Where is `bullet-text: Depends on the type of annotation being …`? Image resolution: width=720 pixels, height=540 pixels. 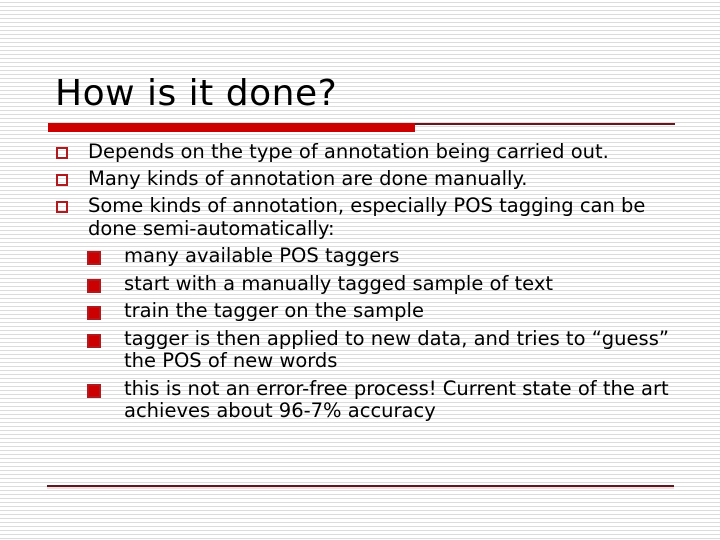 bullet-text: Depends on the type of annotation being … is located at coordinates (348, 151).